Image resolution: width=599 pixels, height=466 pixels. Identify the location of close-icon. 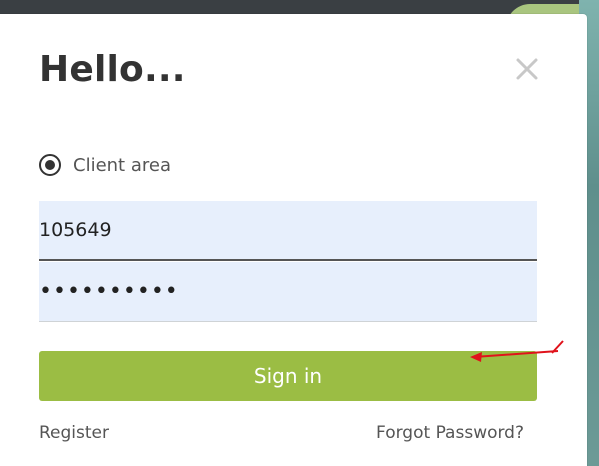
(527, 69).